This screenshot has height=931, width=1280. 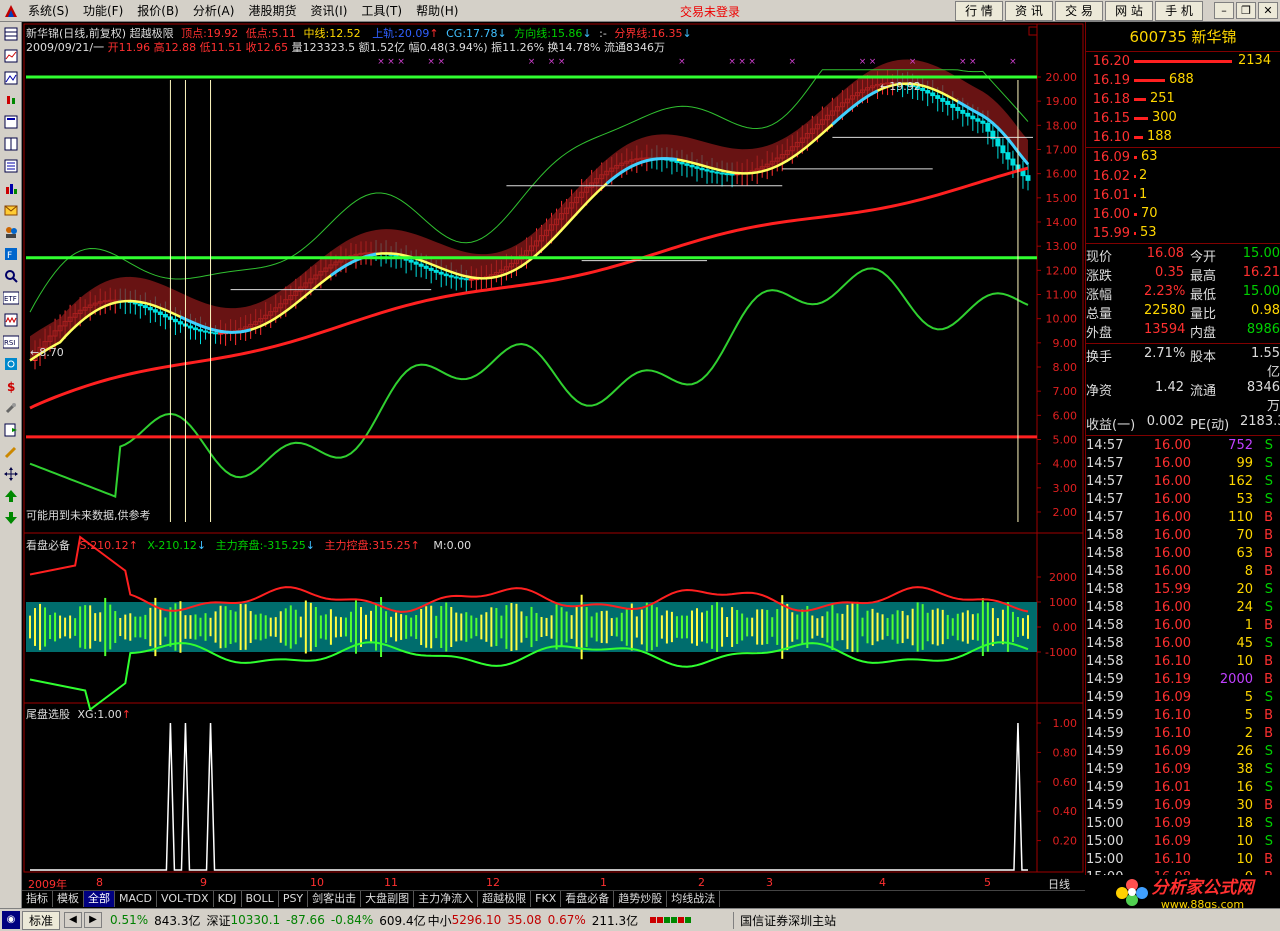 I want to click on menu-system: 系统(S), so click(x=48, y=11).